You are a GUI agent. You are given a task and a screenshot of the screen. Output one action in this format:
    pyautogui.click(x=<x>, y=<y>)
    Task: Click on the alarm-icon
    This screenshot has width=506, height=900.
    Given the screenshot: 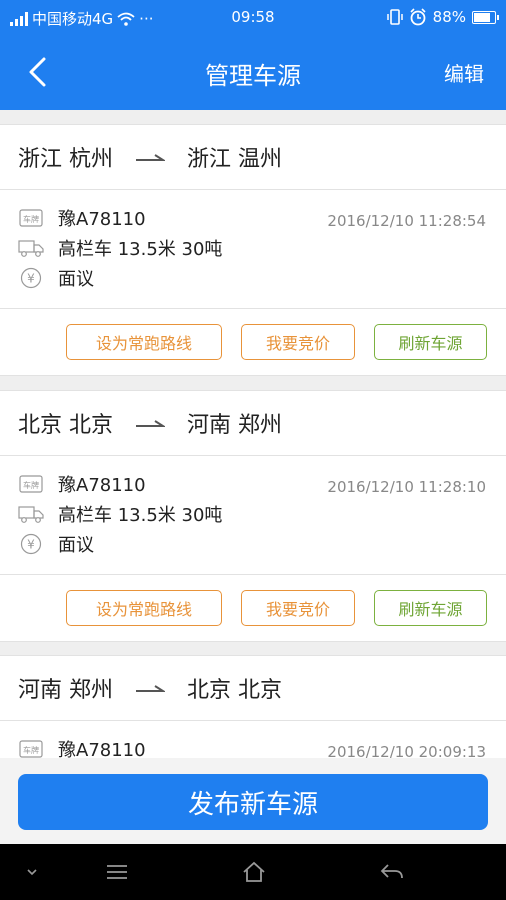 What is the action you would take?
    pyautogui.click(x=418, y=17)
    